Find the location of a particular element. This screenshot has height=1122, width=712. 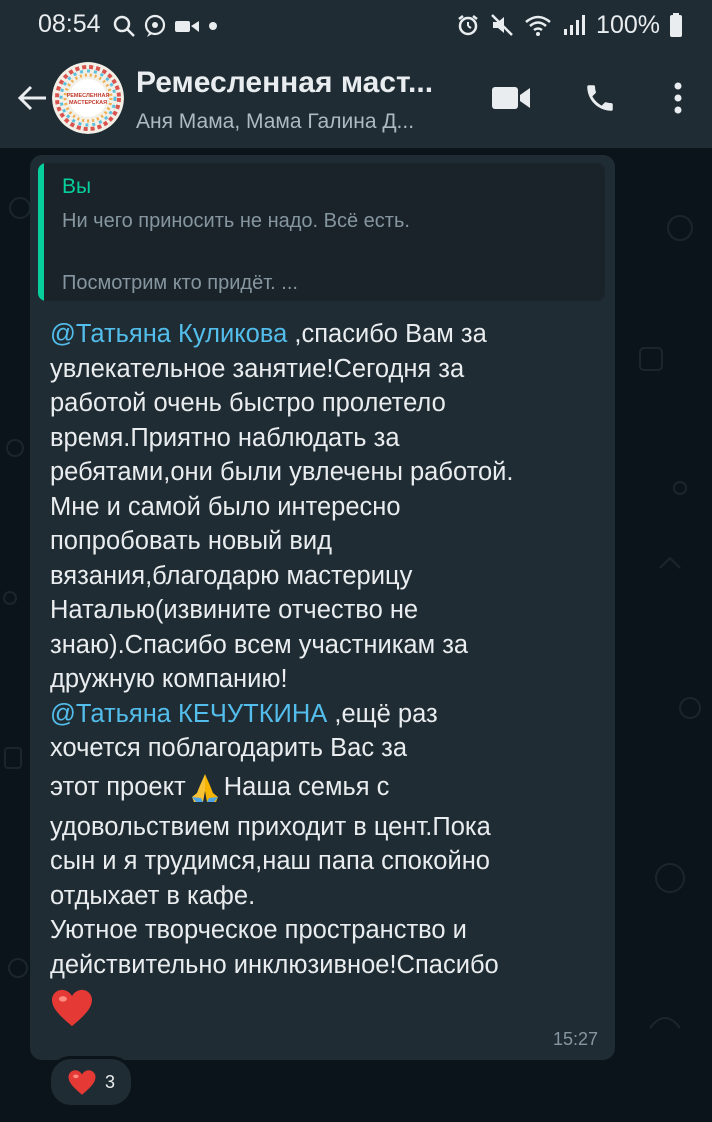

back-arrow-icon is located at coordinates (32, 98).